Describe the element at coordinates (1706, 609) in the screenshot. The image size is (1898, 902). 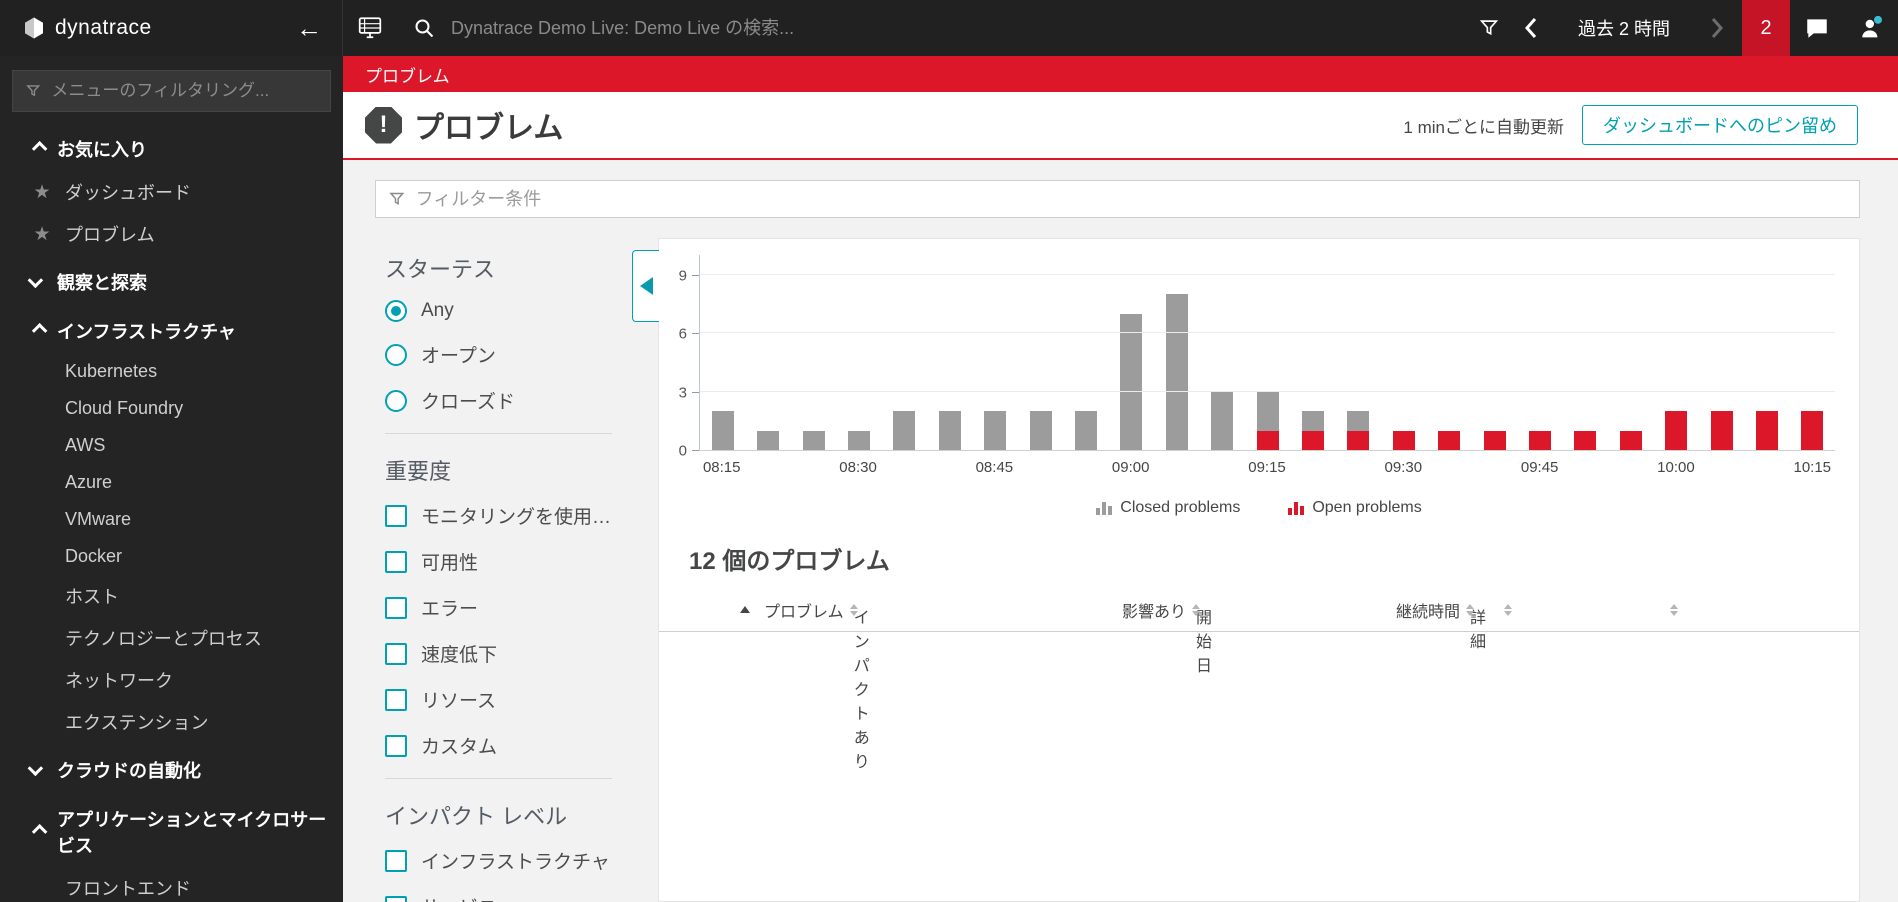
I see `col-duration` at that location.